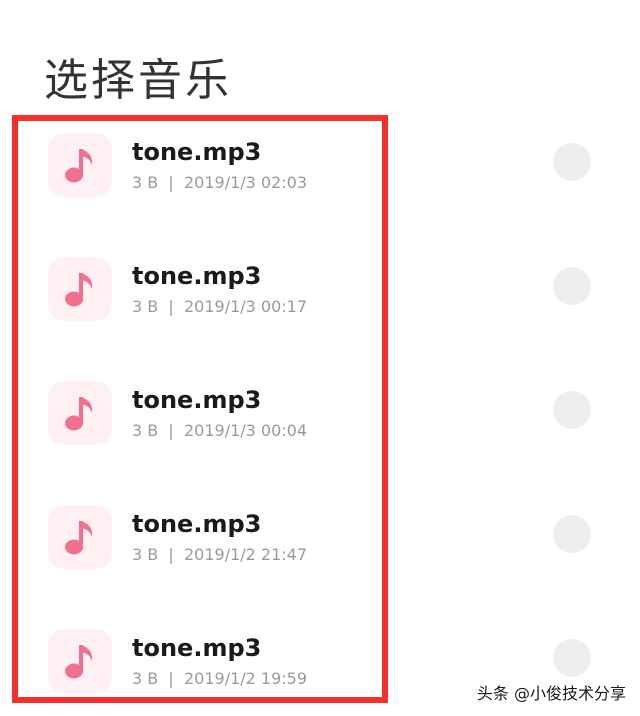 This screenshot has height=716, width=640. What do you see at coordinates (245, 306) in the screenshot?
I see `file-date: 2019/1/3 00:17` at bounding box center [245, 306].